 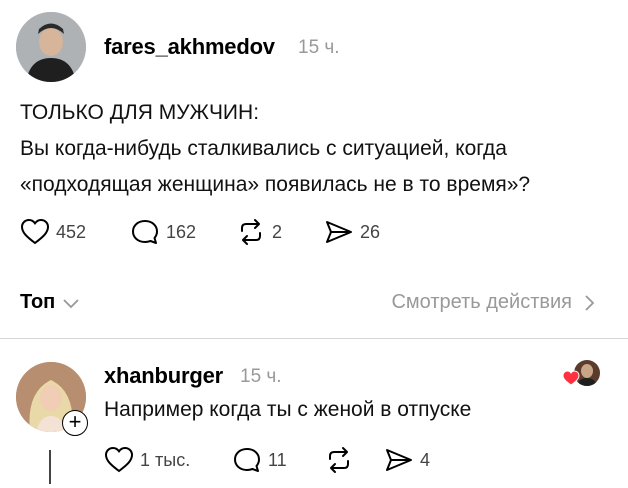 I want to click on view-activity-link: Смотреть действия, so click(x=493, y=302).